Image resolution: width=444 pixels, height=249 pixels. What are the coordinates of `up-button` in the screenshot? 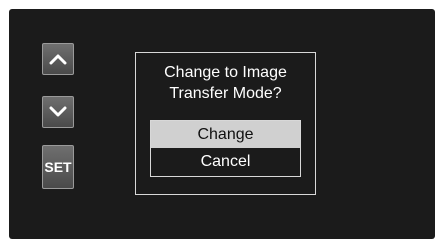 It's located at (58, 59).